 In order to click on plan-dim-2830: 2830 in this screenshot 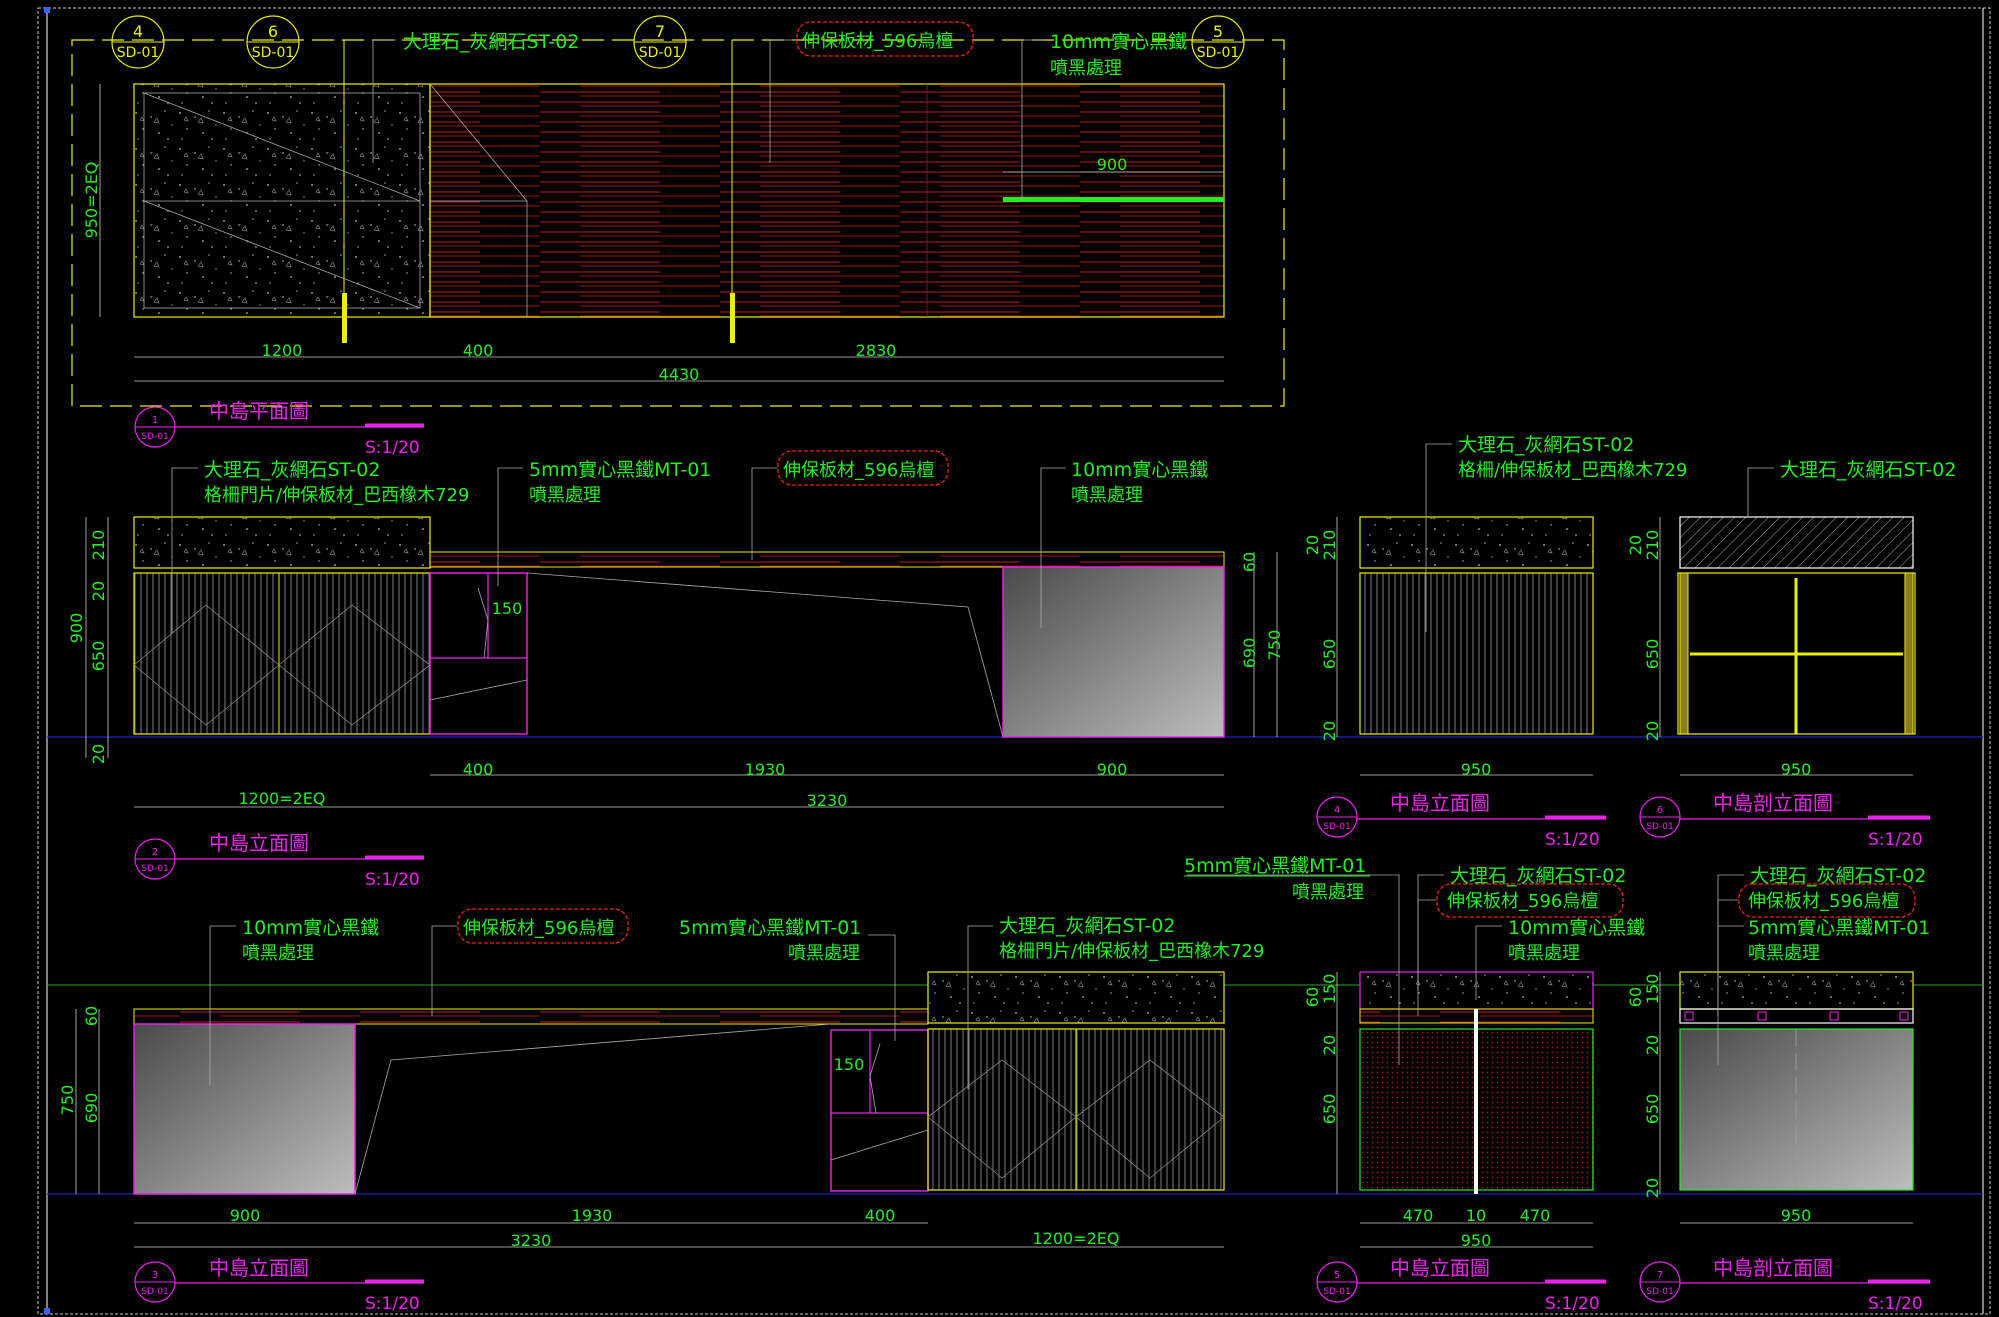, I will do `click(876, 350)`.